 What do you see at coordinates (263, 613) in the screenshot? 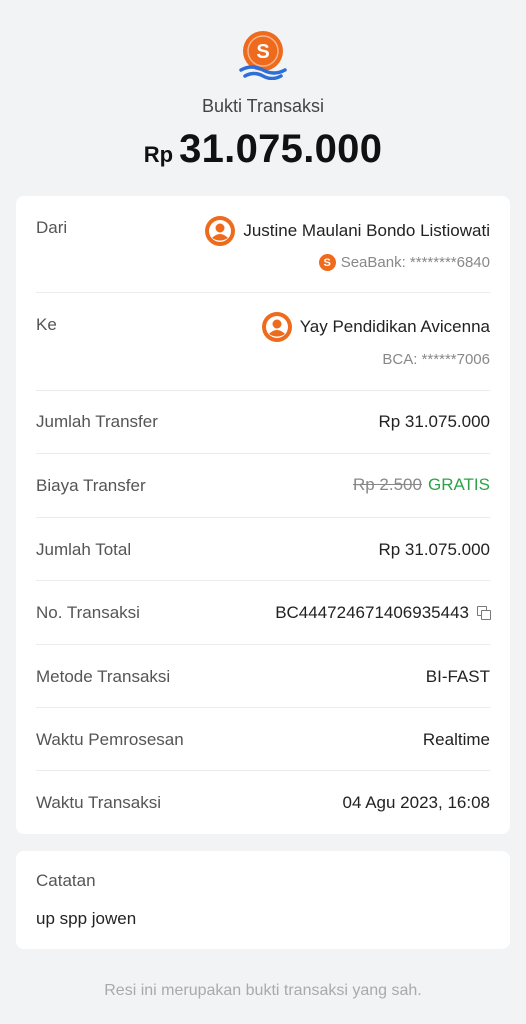
I see `transaction-number-row: No. Transaksi BC444724671406935443` at bounding box center [263, 613].